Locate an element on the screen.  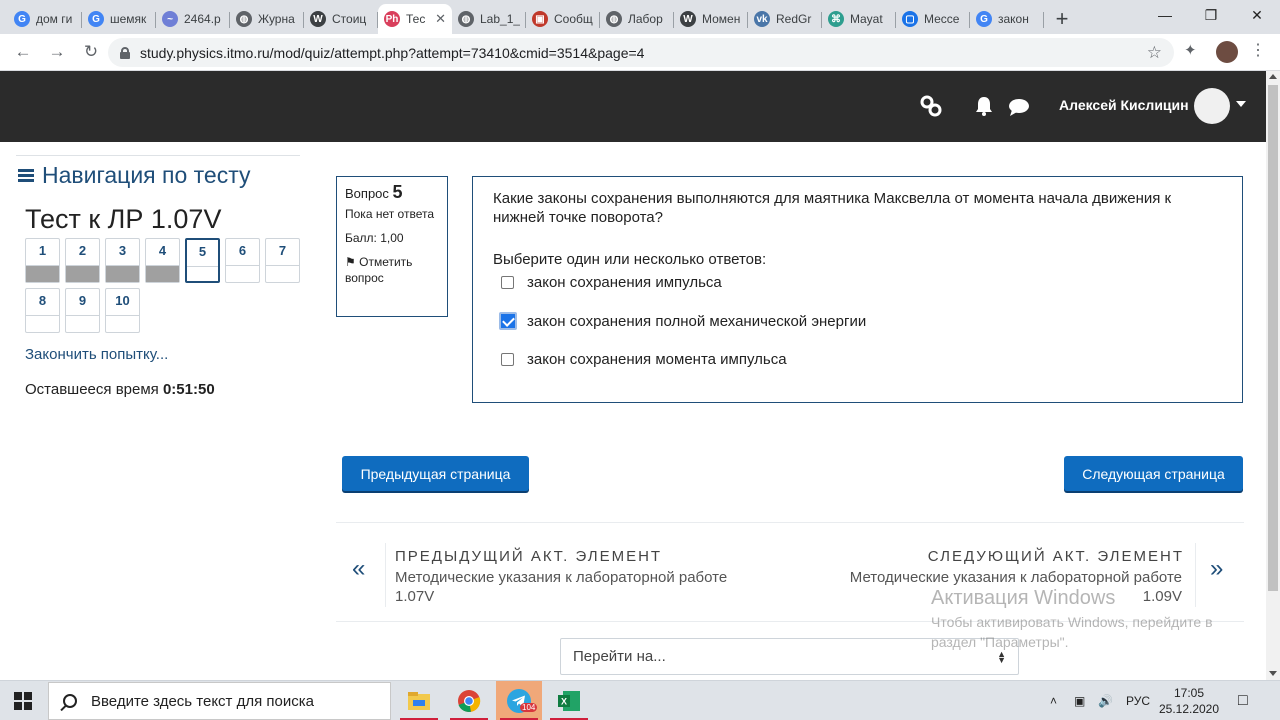
close-window-icon: ✕ is located at coordinates (1257, 15).